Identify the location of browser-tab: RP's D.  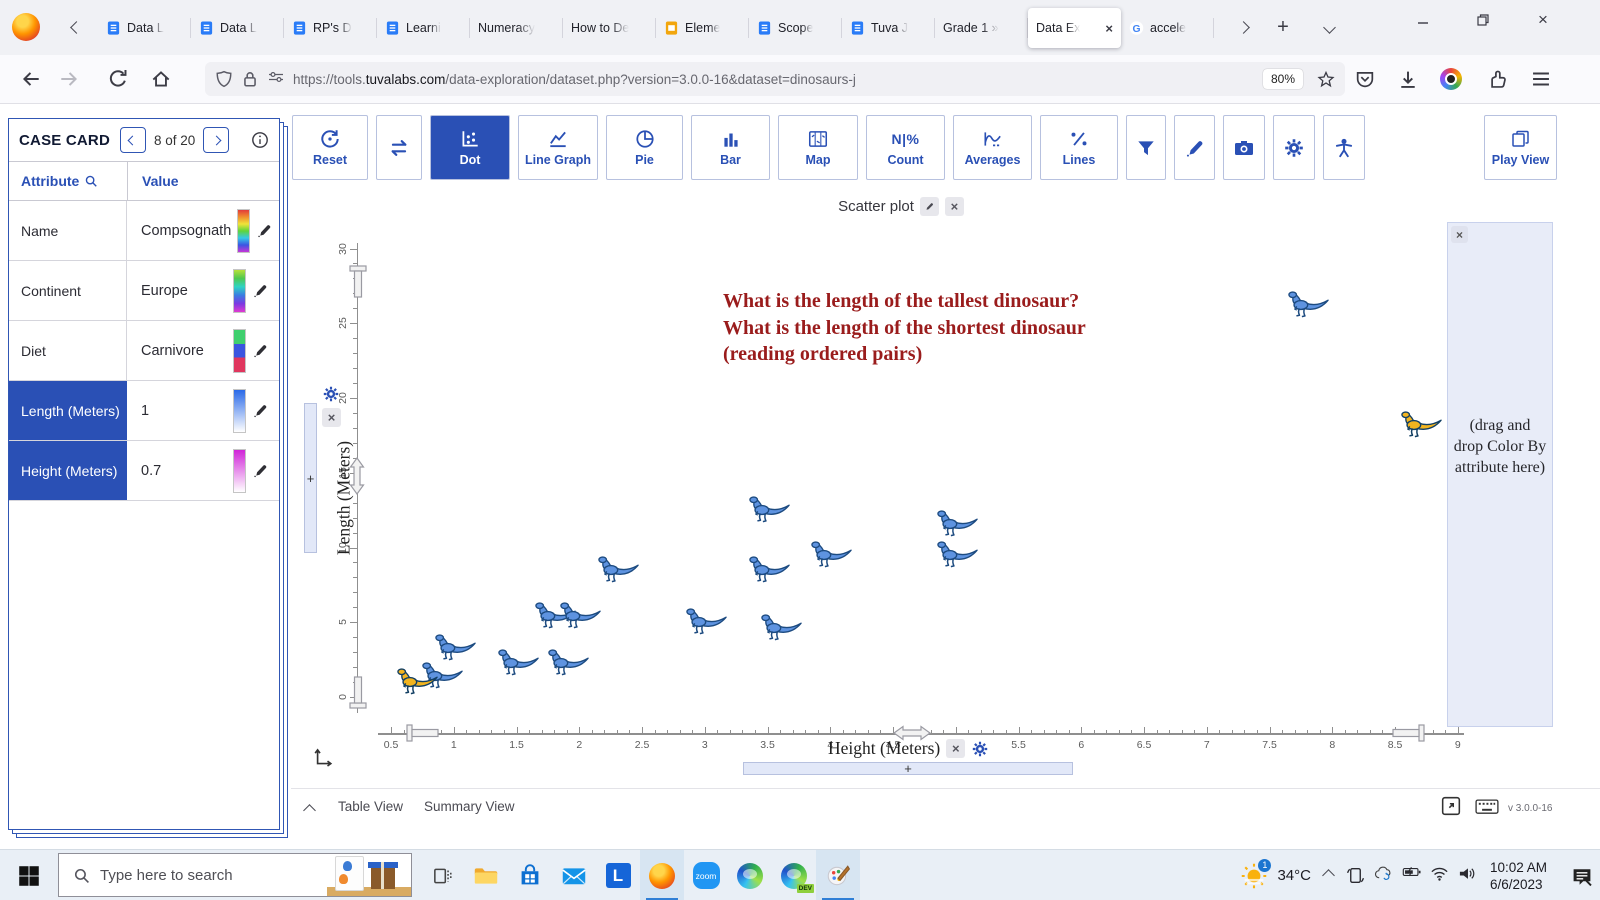
(330, 28).